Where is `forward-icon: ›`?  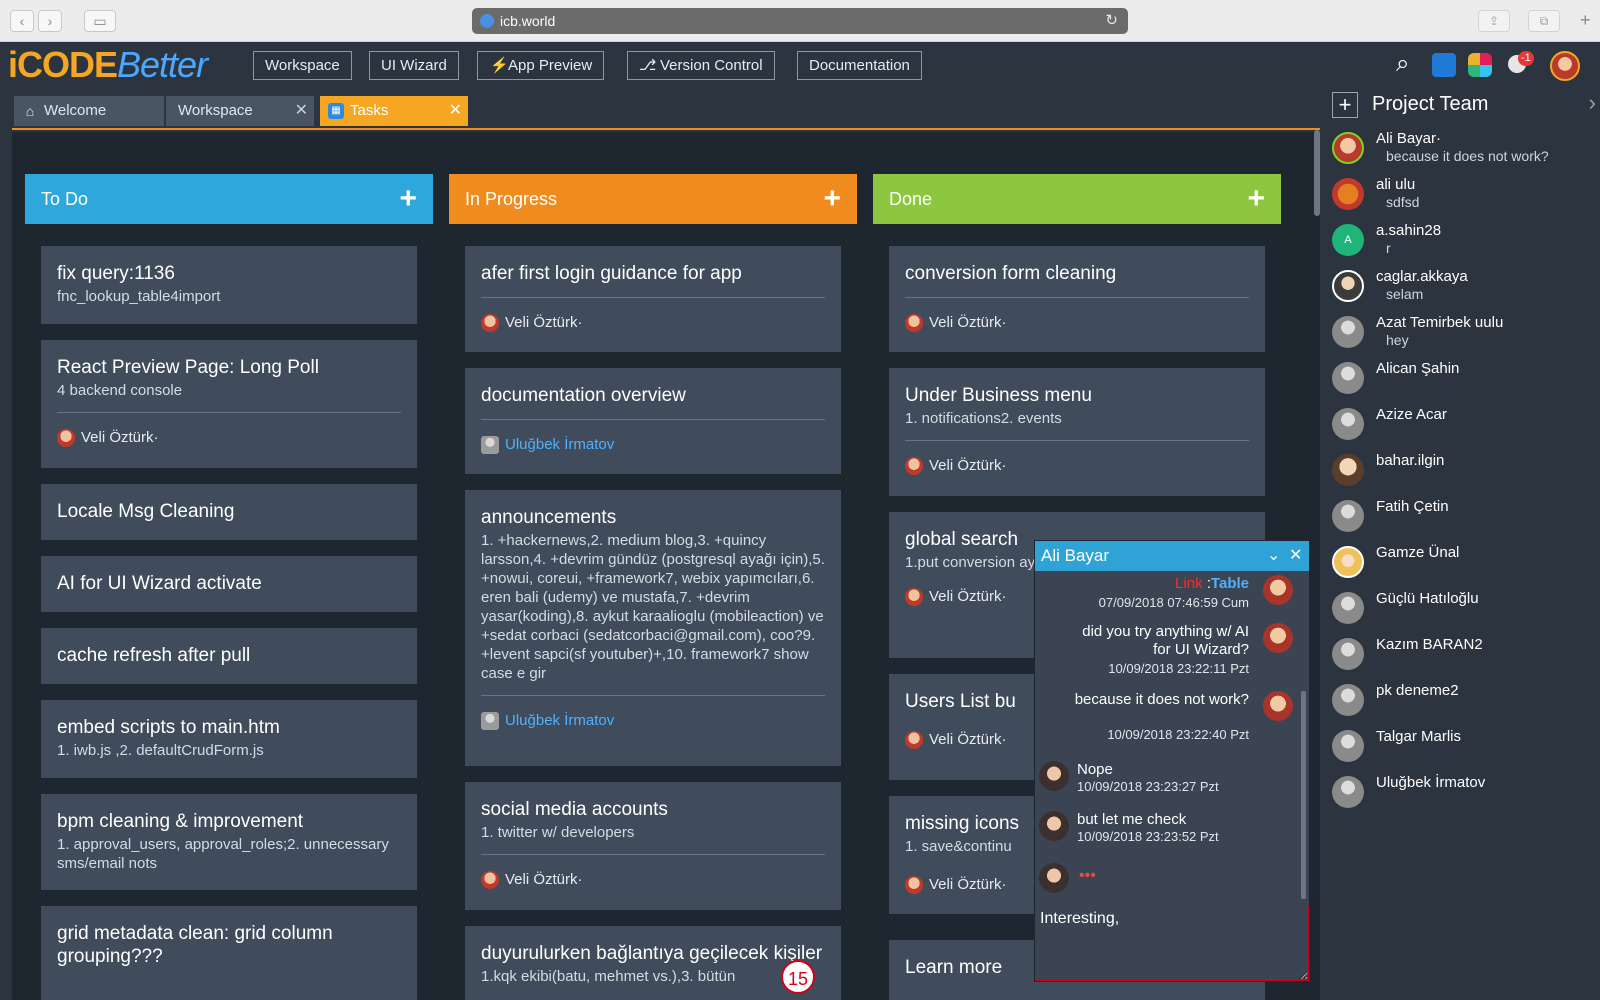
forward-icon: › is located at coordinates (50, 21).